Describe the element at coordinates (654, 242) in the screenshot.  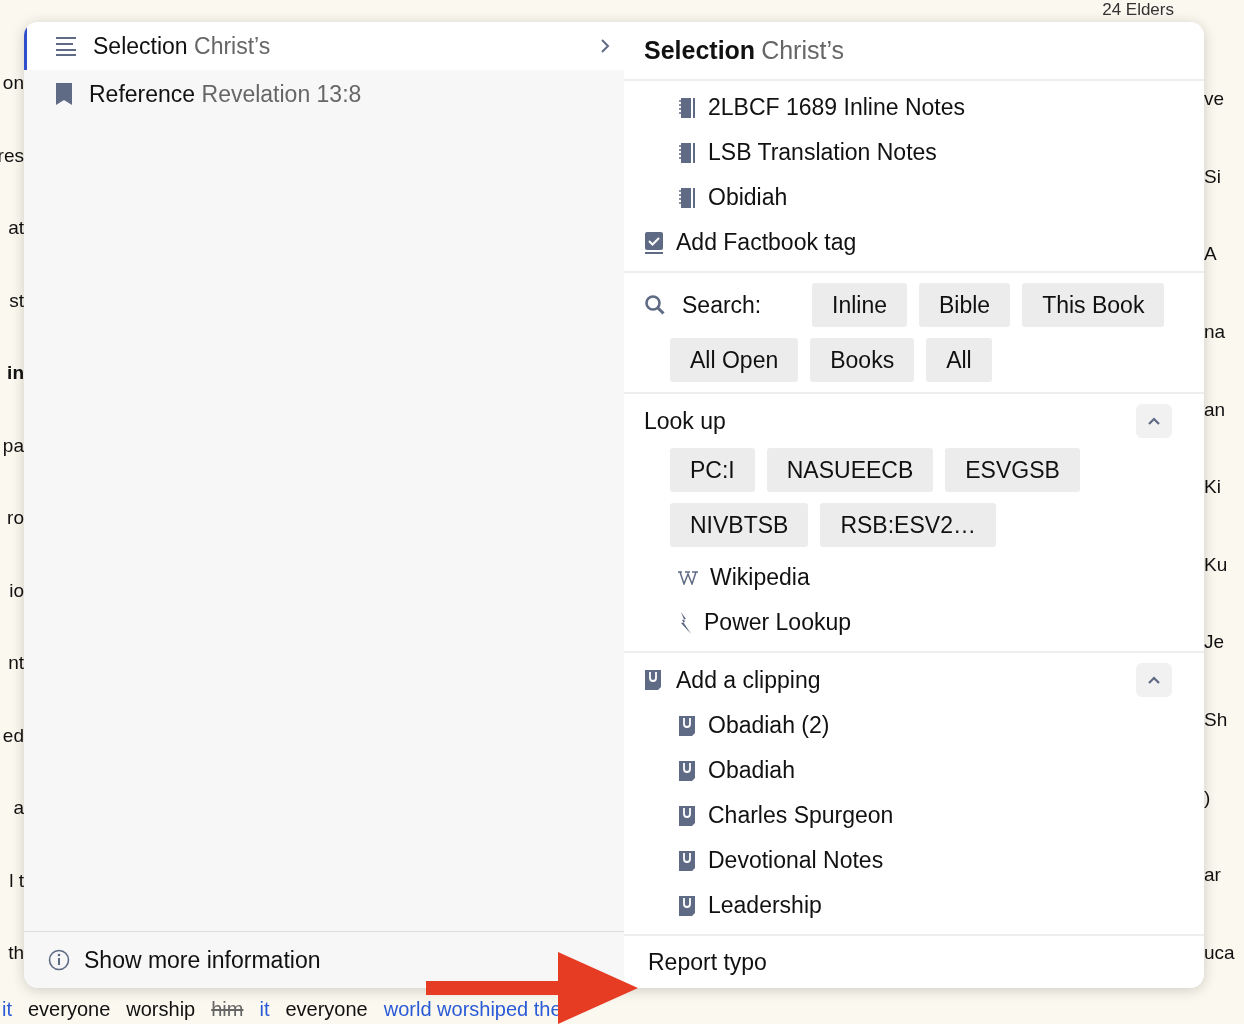
I see `checked-book-icon` at that location.